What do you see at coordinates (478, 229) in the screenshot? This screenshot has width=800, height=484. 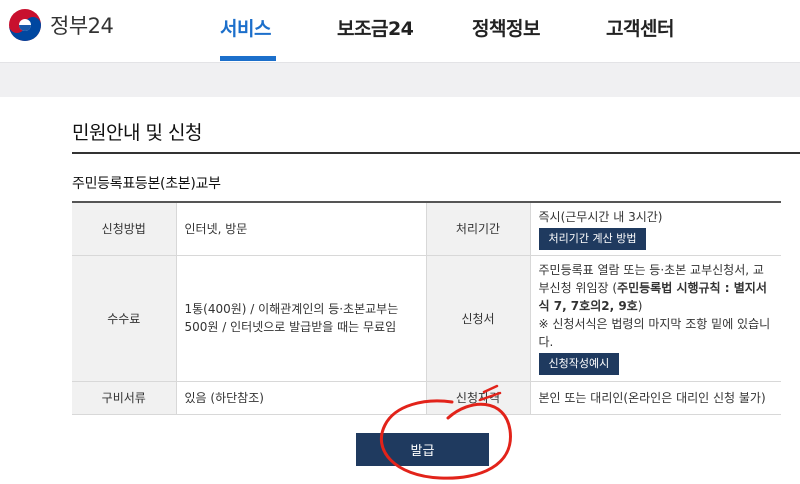 I see `row-label: 처리기간` at bounding box center [478, 229].